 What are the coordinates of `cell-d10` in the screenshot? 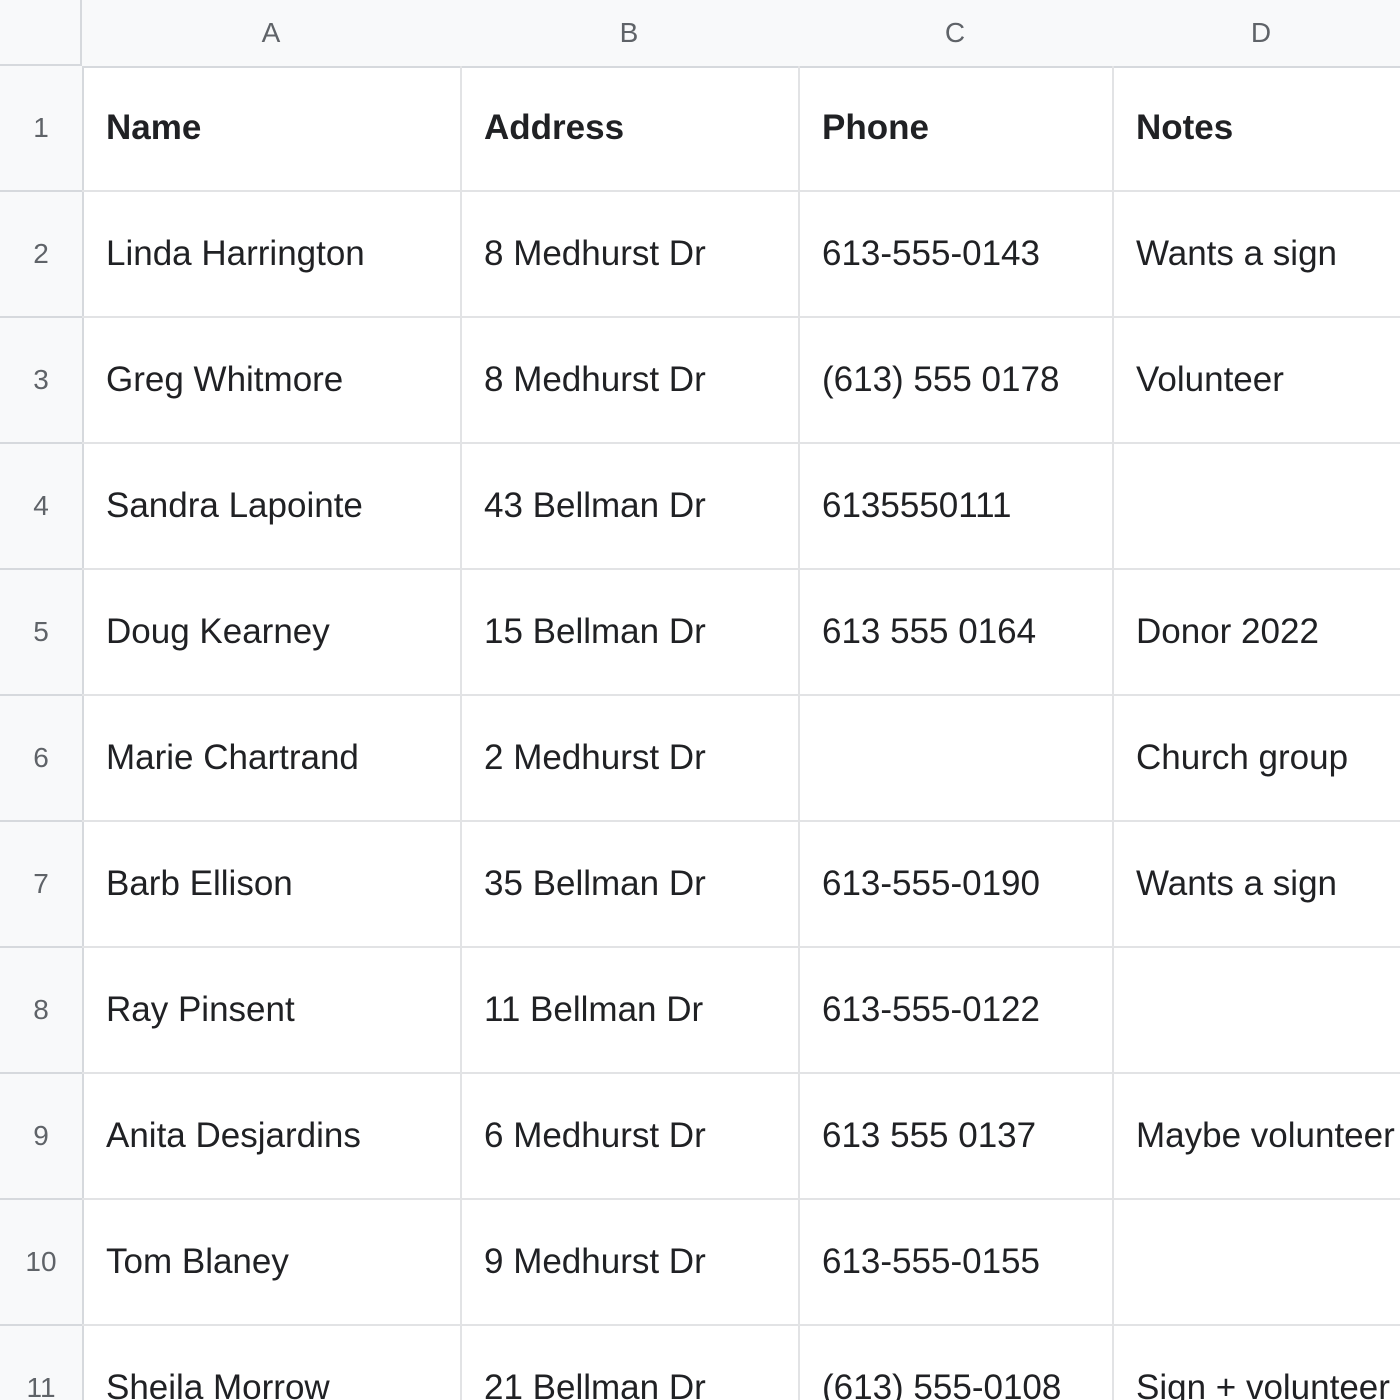 It's located at (1256, 1263).